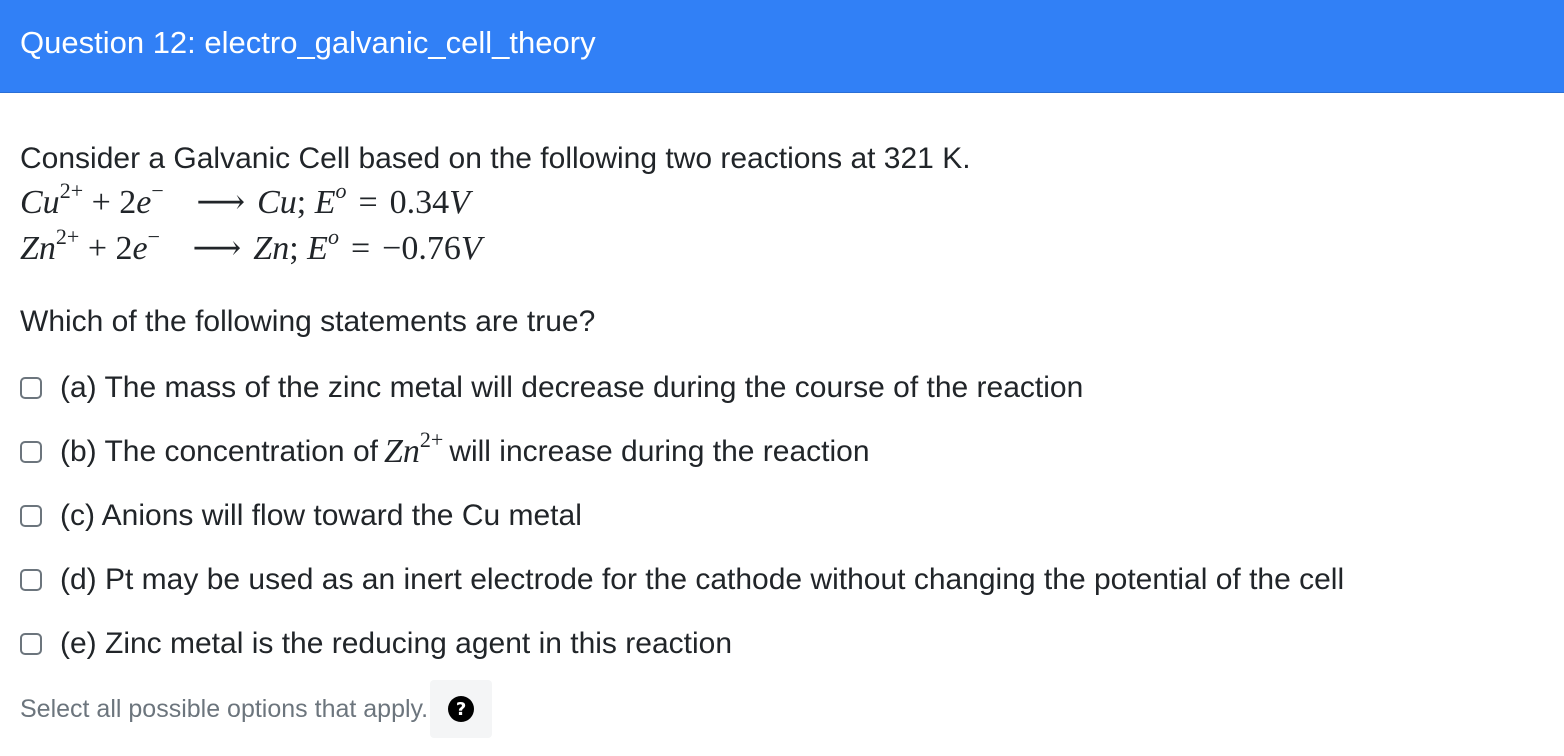 Image resolution: width=1564 pixels, height=756 pixels. I want to click on option-c-label: (c) Anions will flow toward the Cu metal, so click(321, 515).